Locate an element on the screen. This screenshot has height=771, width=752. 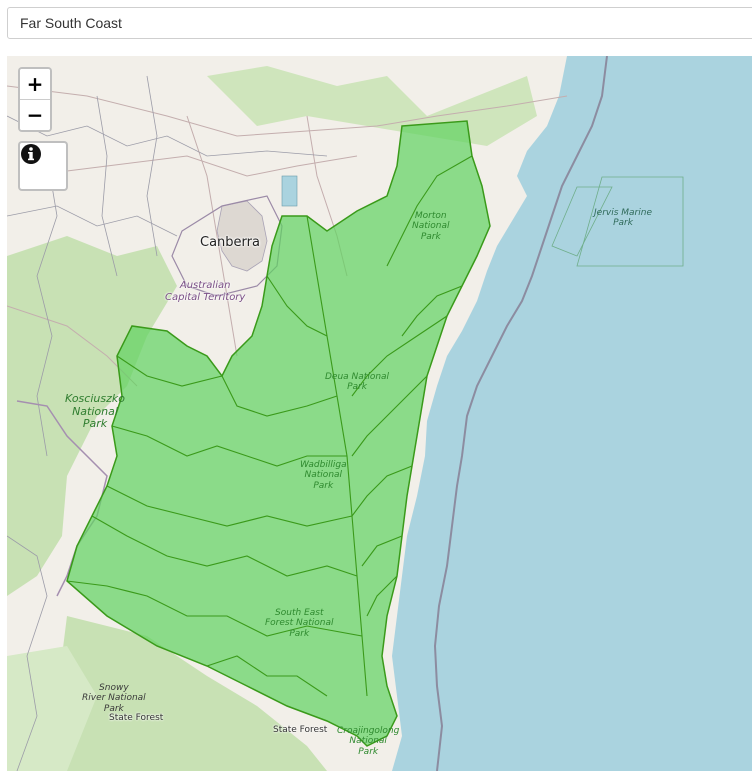
info-button is located at coordinates (43, 166).